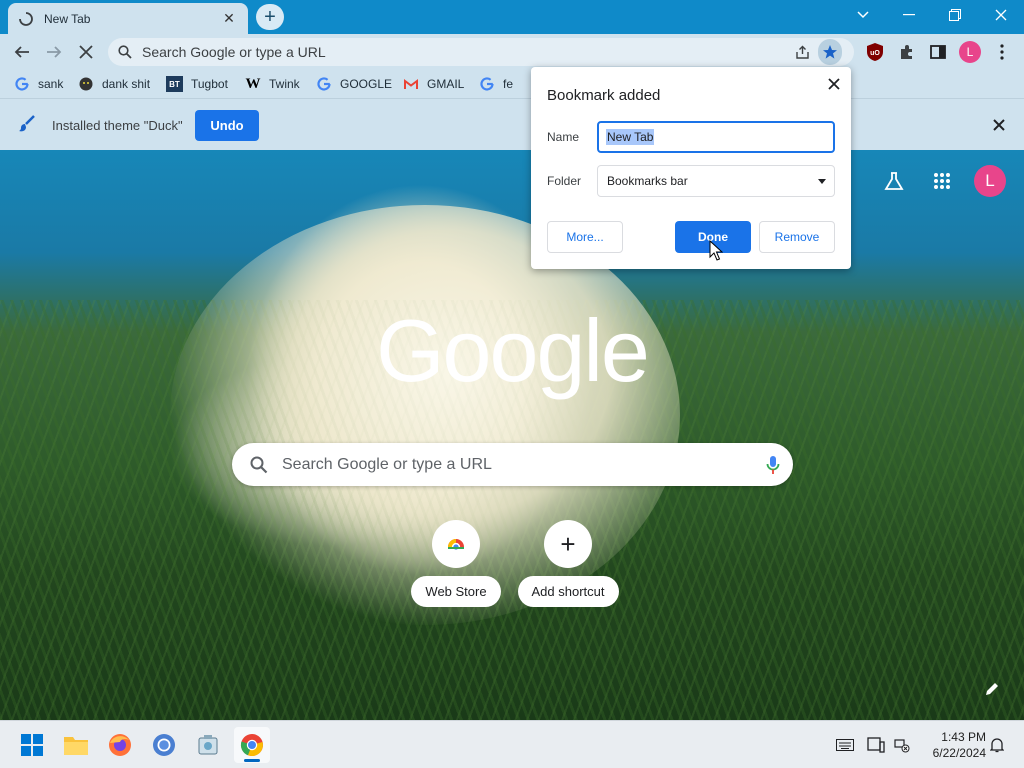 This screenshot has height=768, width=1024. I want to click on taskbar-app, so click(208, 745).